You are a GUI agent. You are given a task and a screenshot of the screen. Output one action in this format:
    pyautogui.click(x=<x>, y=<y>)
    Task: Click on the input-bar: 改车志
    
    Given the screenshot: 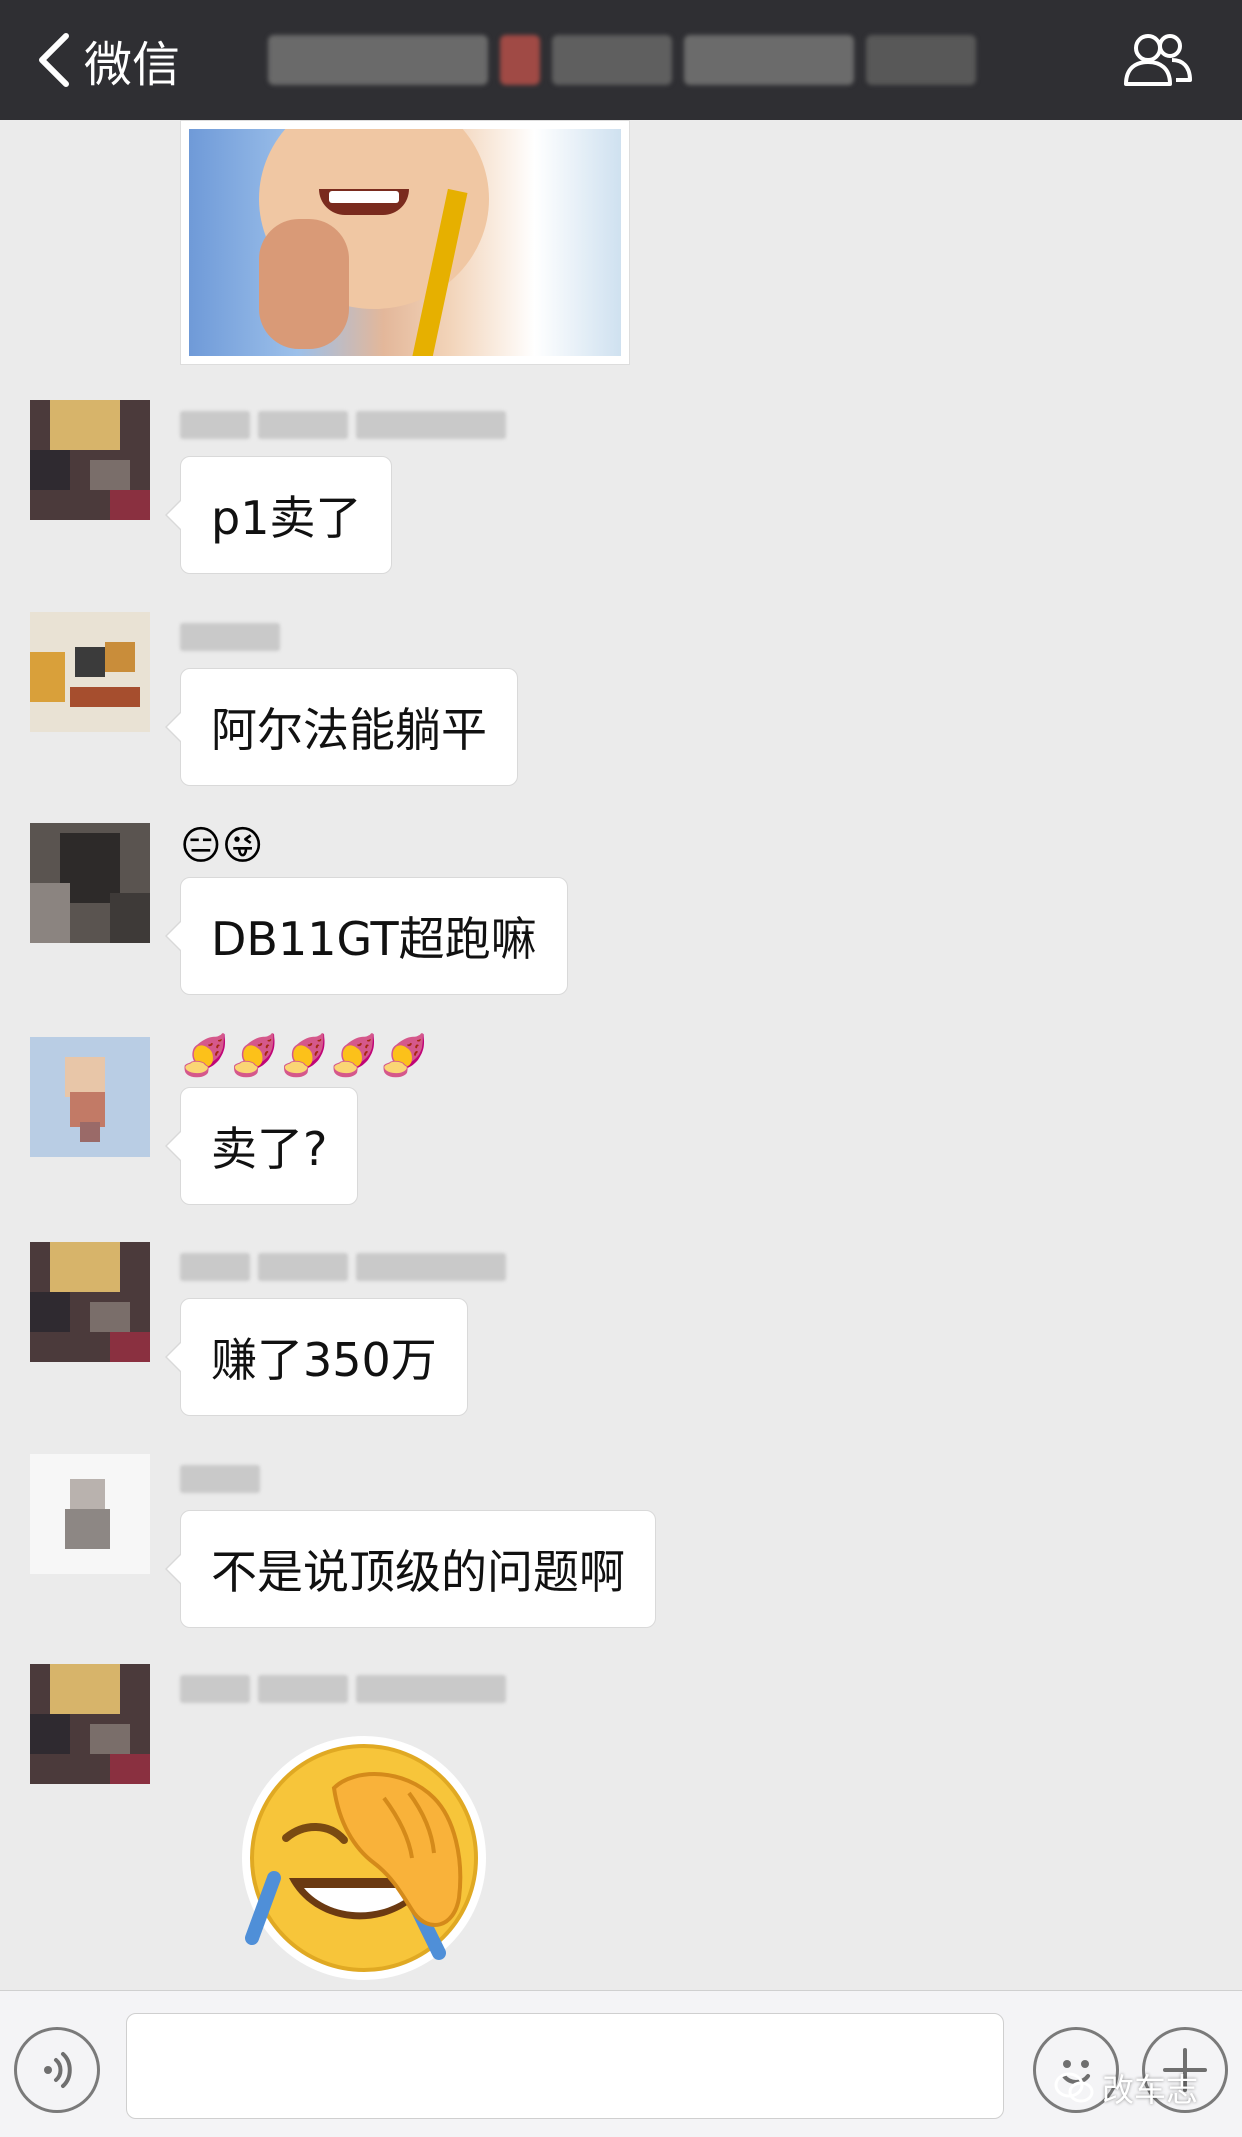 What is the action you would take?
    pyautogui.click(x=621, y=2063)
    